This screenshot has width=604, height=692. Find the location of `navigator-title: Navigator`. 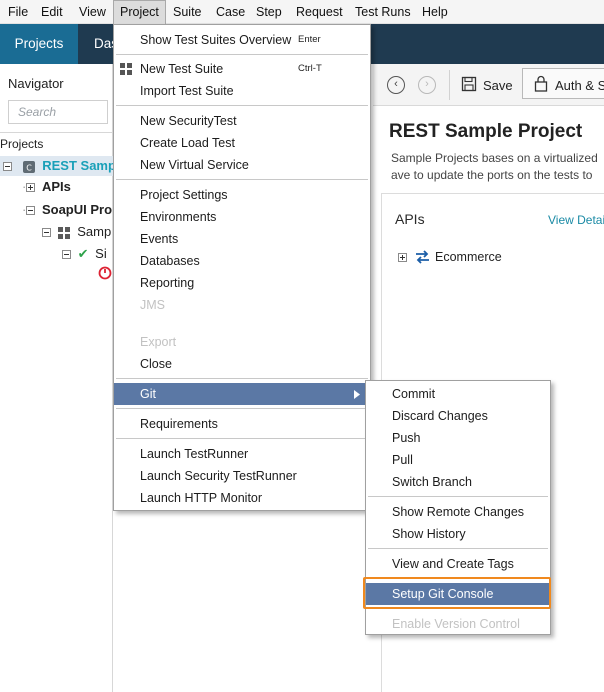

navigator-title: Navigator is located at coordinates (36, 83).